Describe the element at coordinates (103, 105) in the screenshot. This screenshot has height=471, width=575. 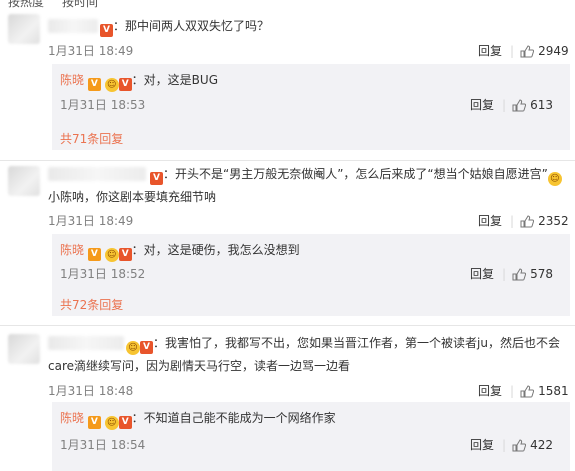
I see `reply-date: 1月31日 18:53` at that location.